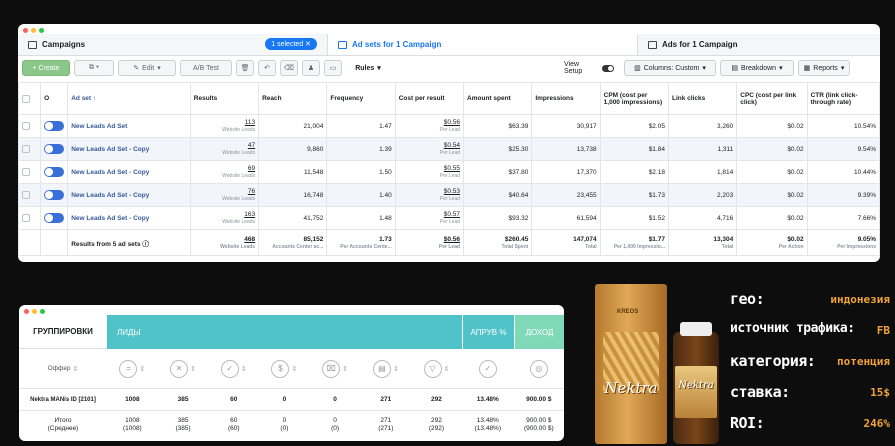 The image size is (895, 446). Describe the element at coordinates (63, 368) in the screenshot. I see `offer-sort: Оффер ⇕` at that location.